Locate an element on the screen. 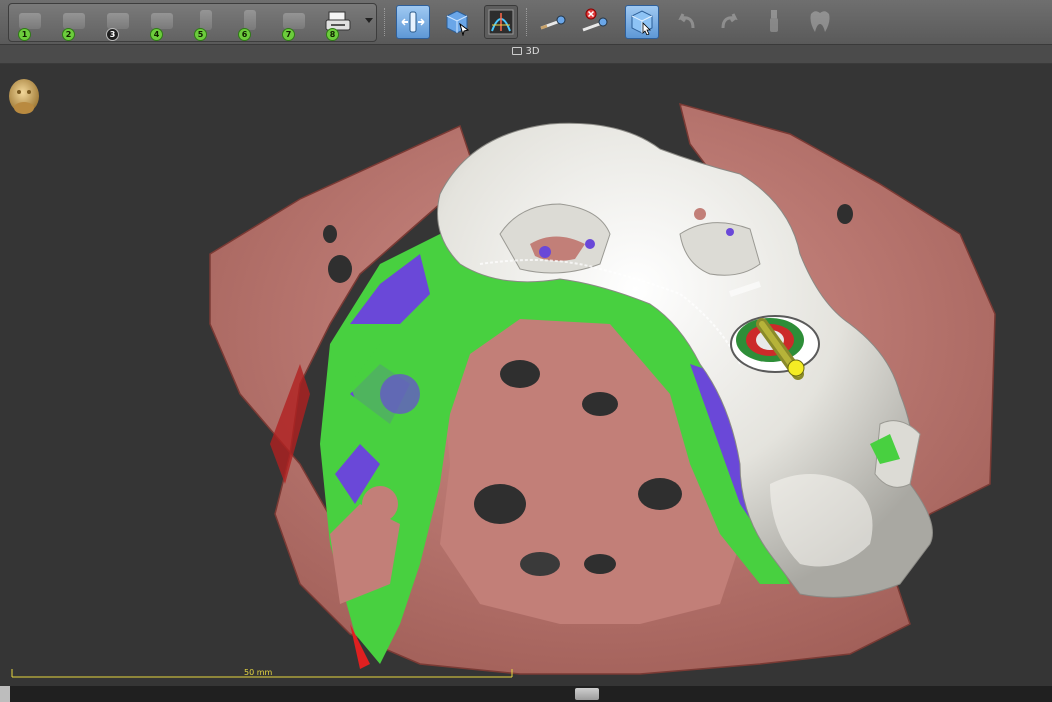 The width and height of the screenshot is (1052, 702). workflow-step-2-button: 2 is located at coordinates (74, 24).